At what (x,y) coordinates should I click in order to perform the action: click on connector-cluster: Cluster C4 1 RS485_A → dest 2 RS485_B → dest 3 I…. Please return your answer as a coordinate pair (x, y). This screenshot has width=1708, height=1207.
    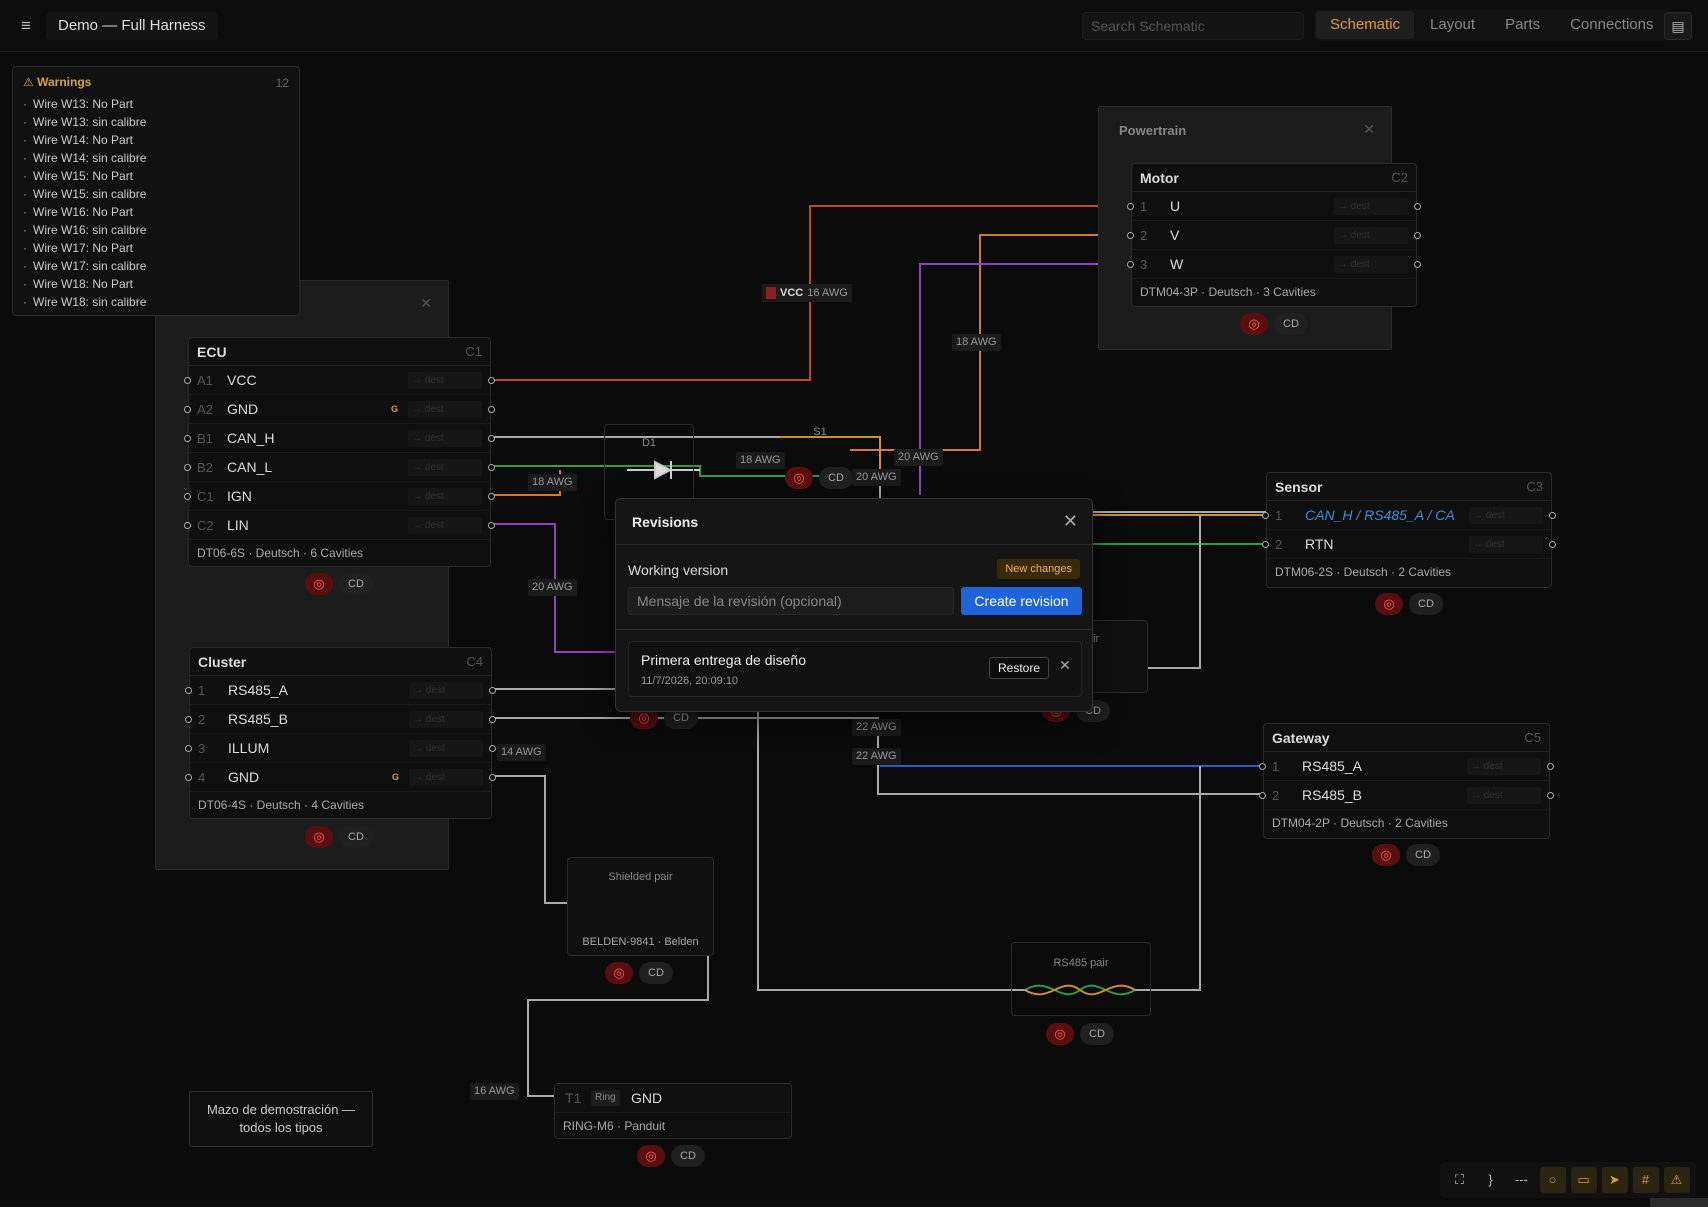
    Looking at the image, I should click on (340, 733).